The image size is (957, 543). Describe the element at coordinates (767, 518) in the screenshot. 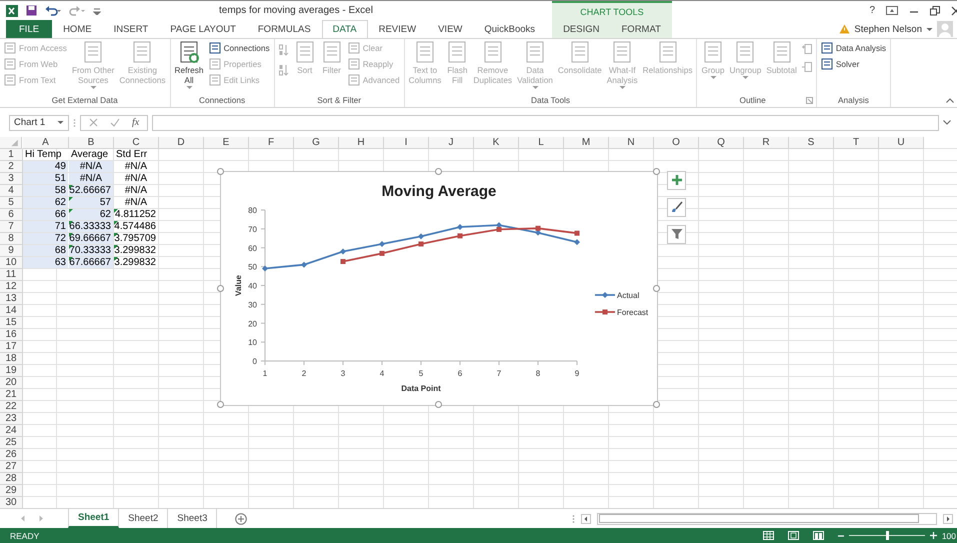

I see `horizontal-scrollbar` at that location.